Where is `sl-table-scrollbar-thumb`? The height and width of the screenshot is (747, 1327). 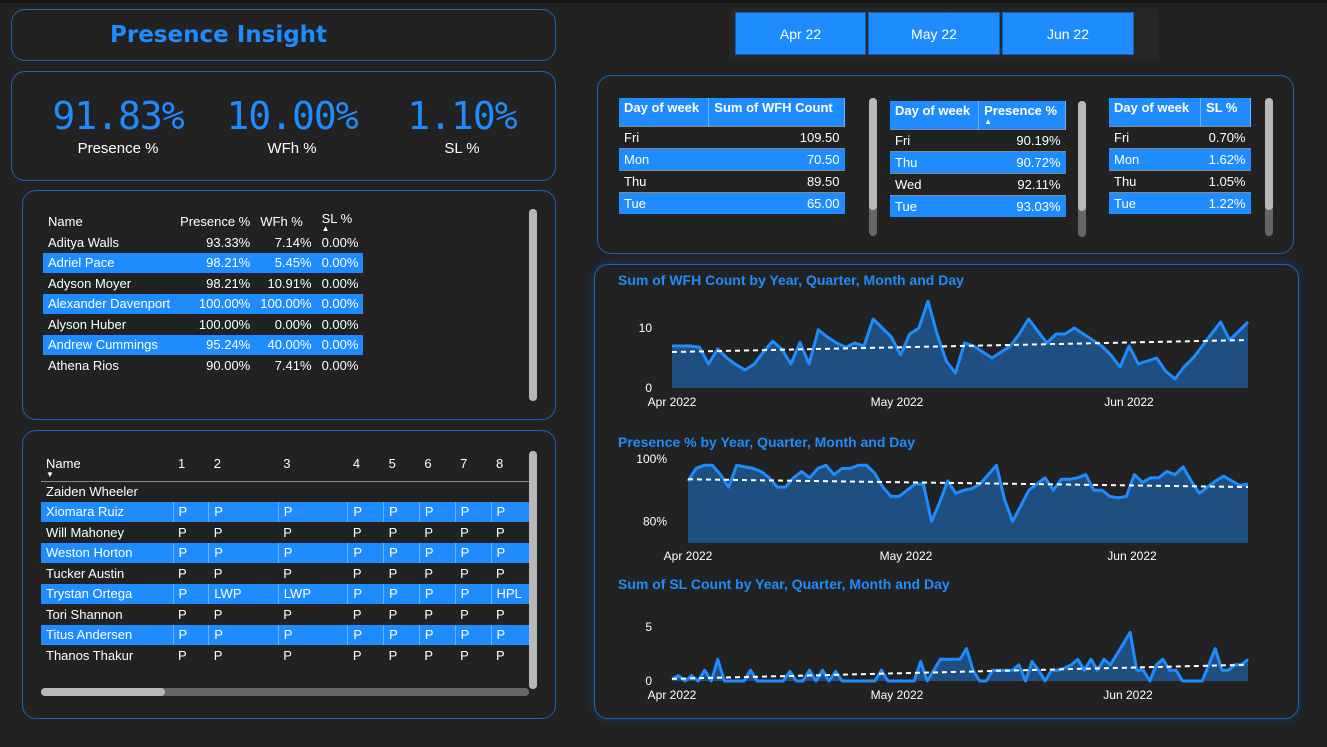 sl-table-scrollbar-thumb is located at coordinates (1269, 154).